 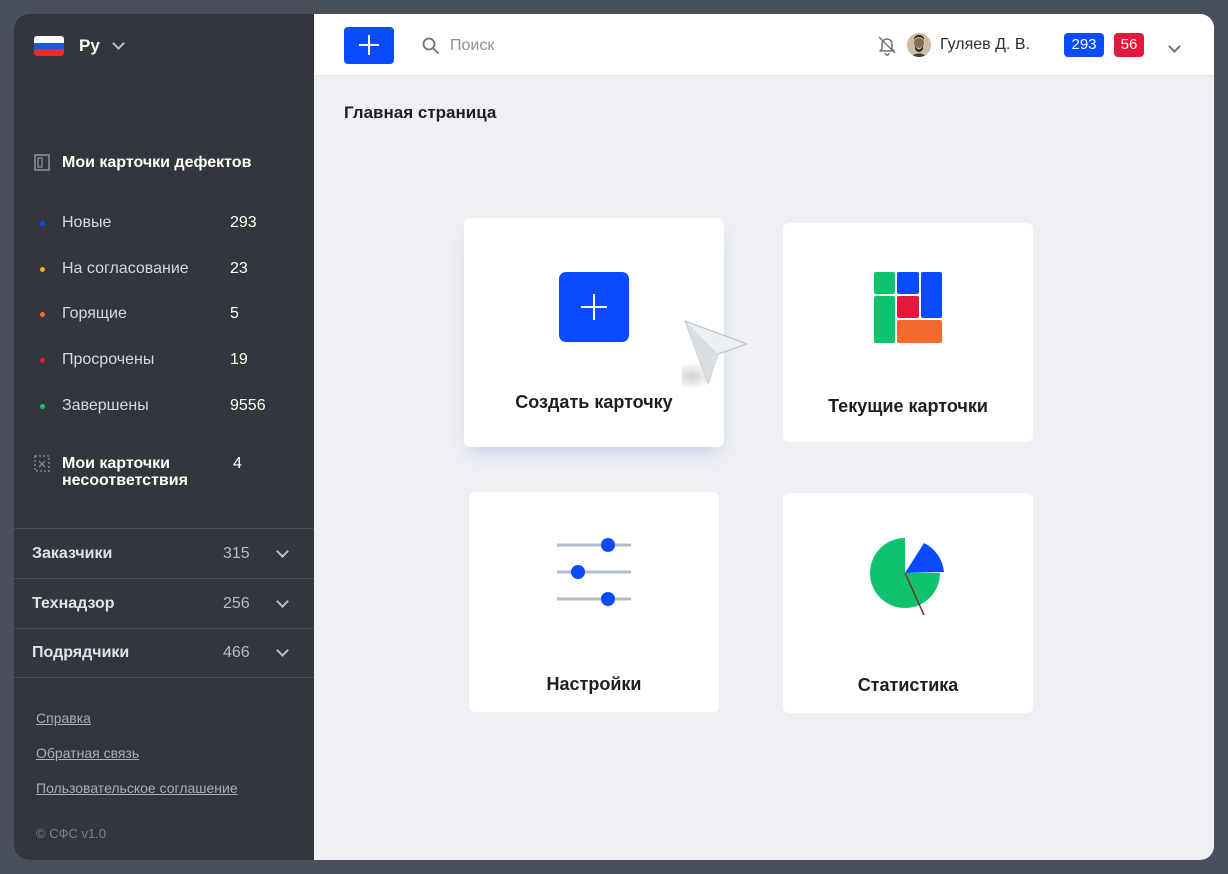 What do you see at coordinates (164, 553) in the screenshot?
I see `group-customers: Заказчики 315` at bounding box center [164, 553].